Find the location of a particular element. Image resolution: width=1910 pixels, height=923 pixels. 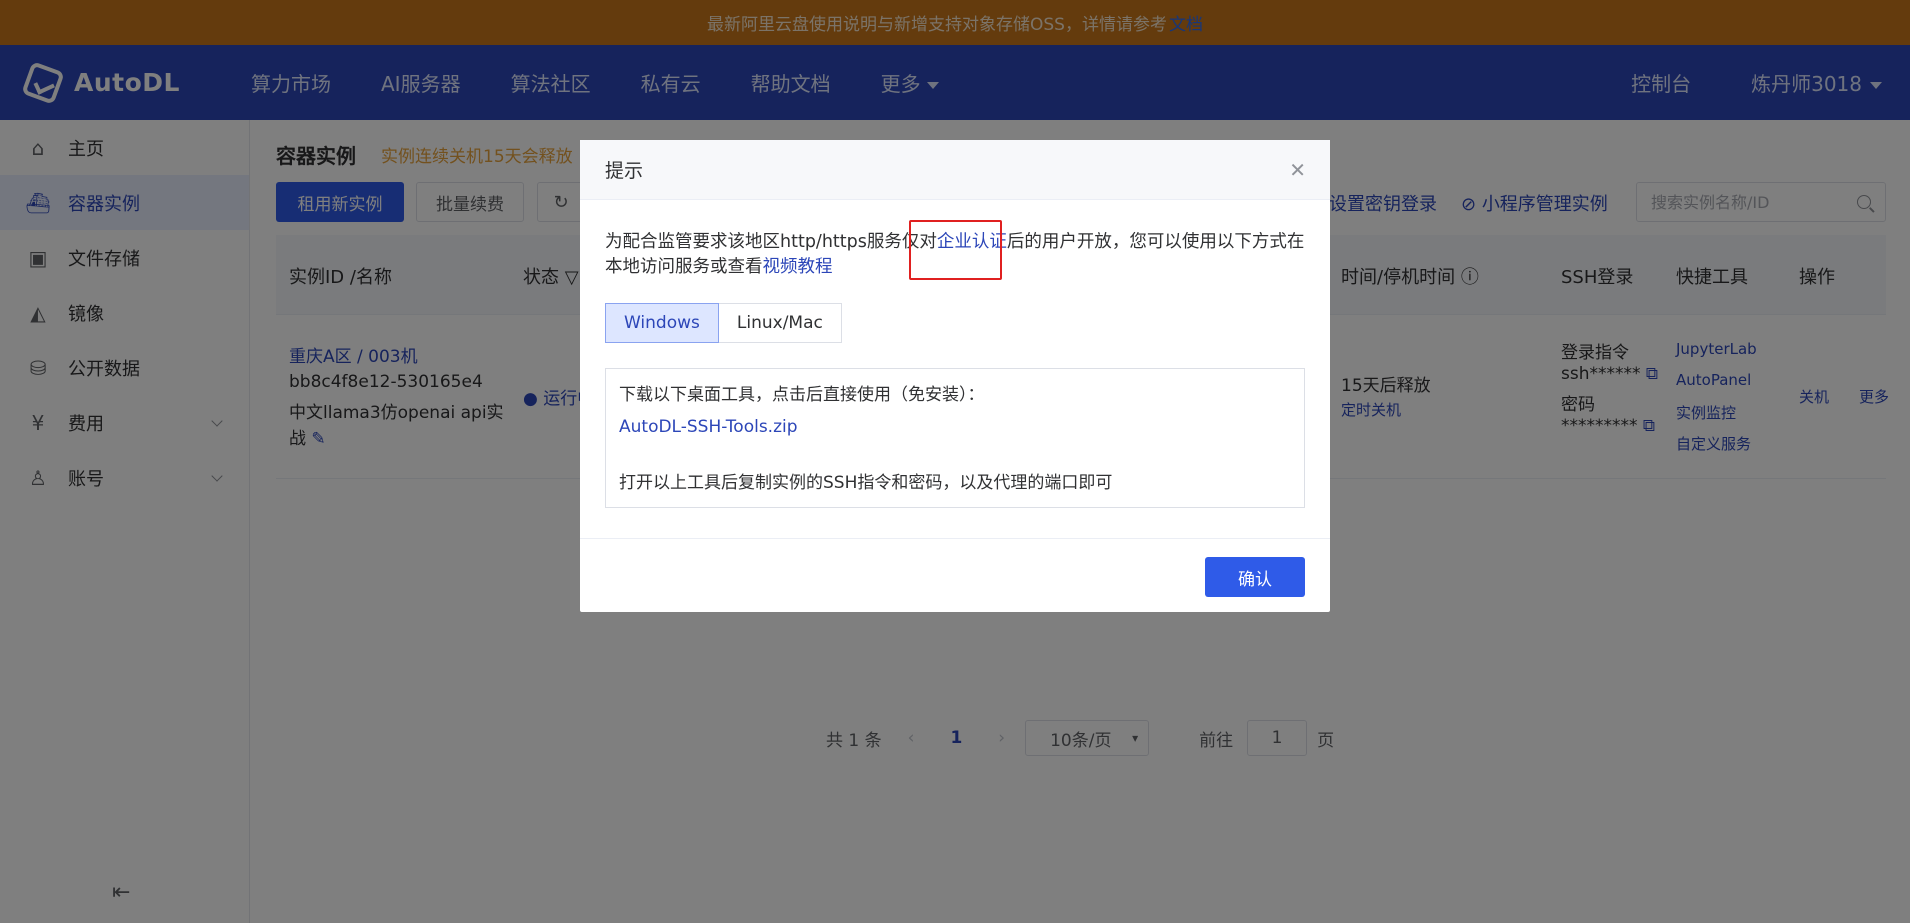

confirm-button: 确认 is located at coordinates (1255, 577).